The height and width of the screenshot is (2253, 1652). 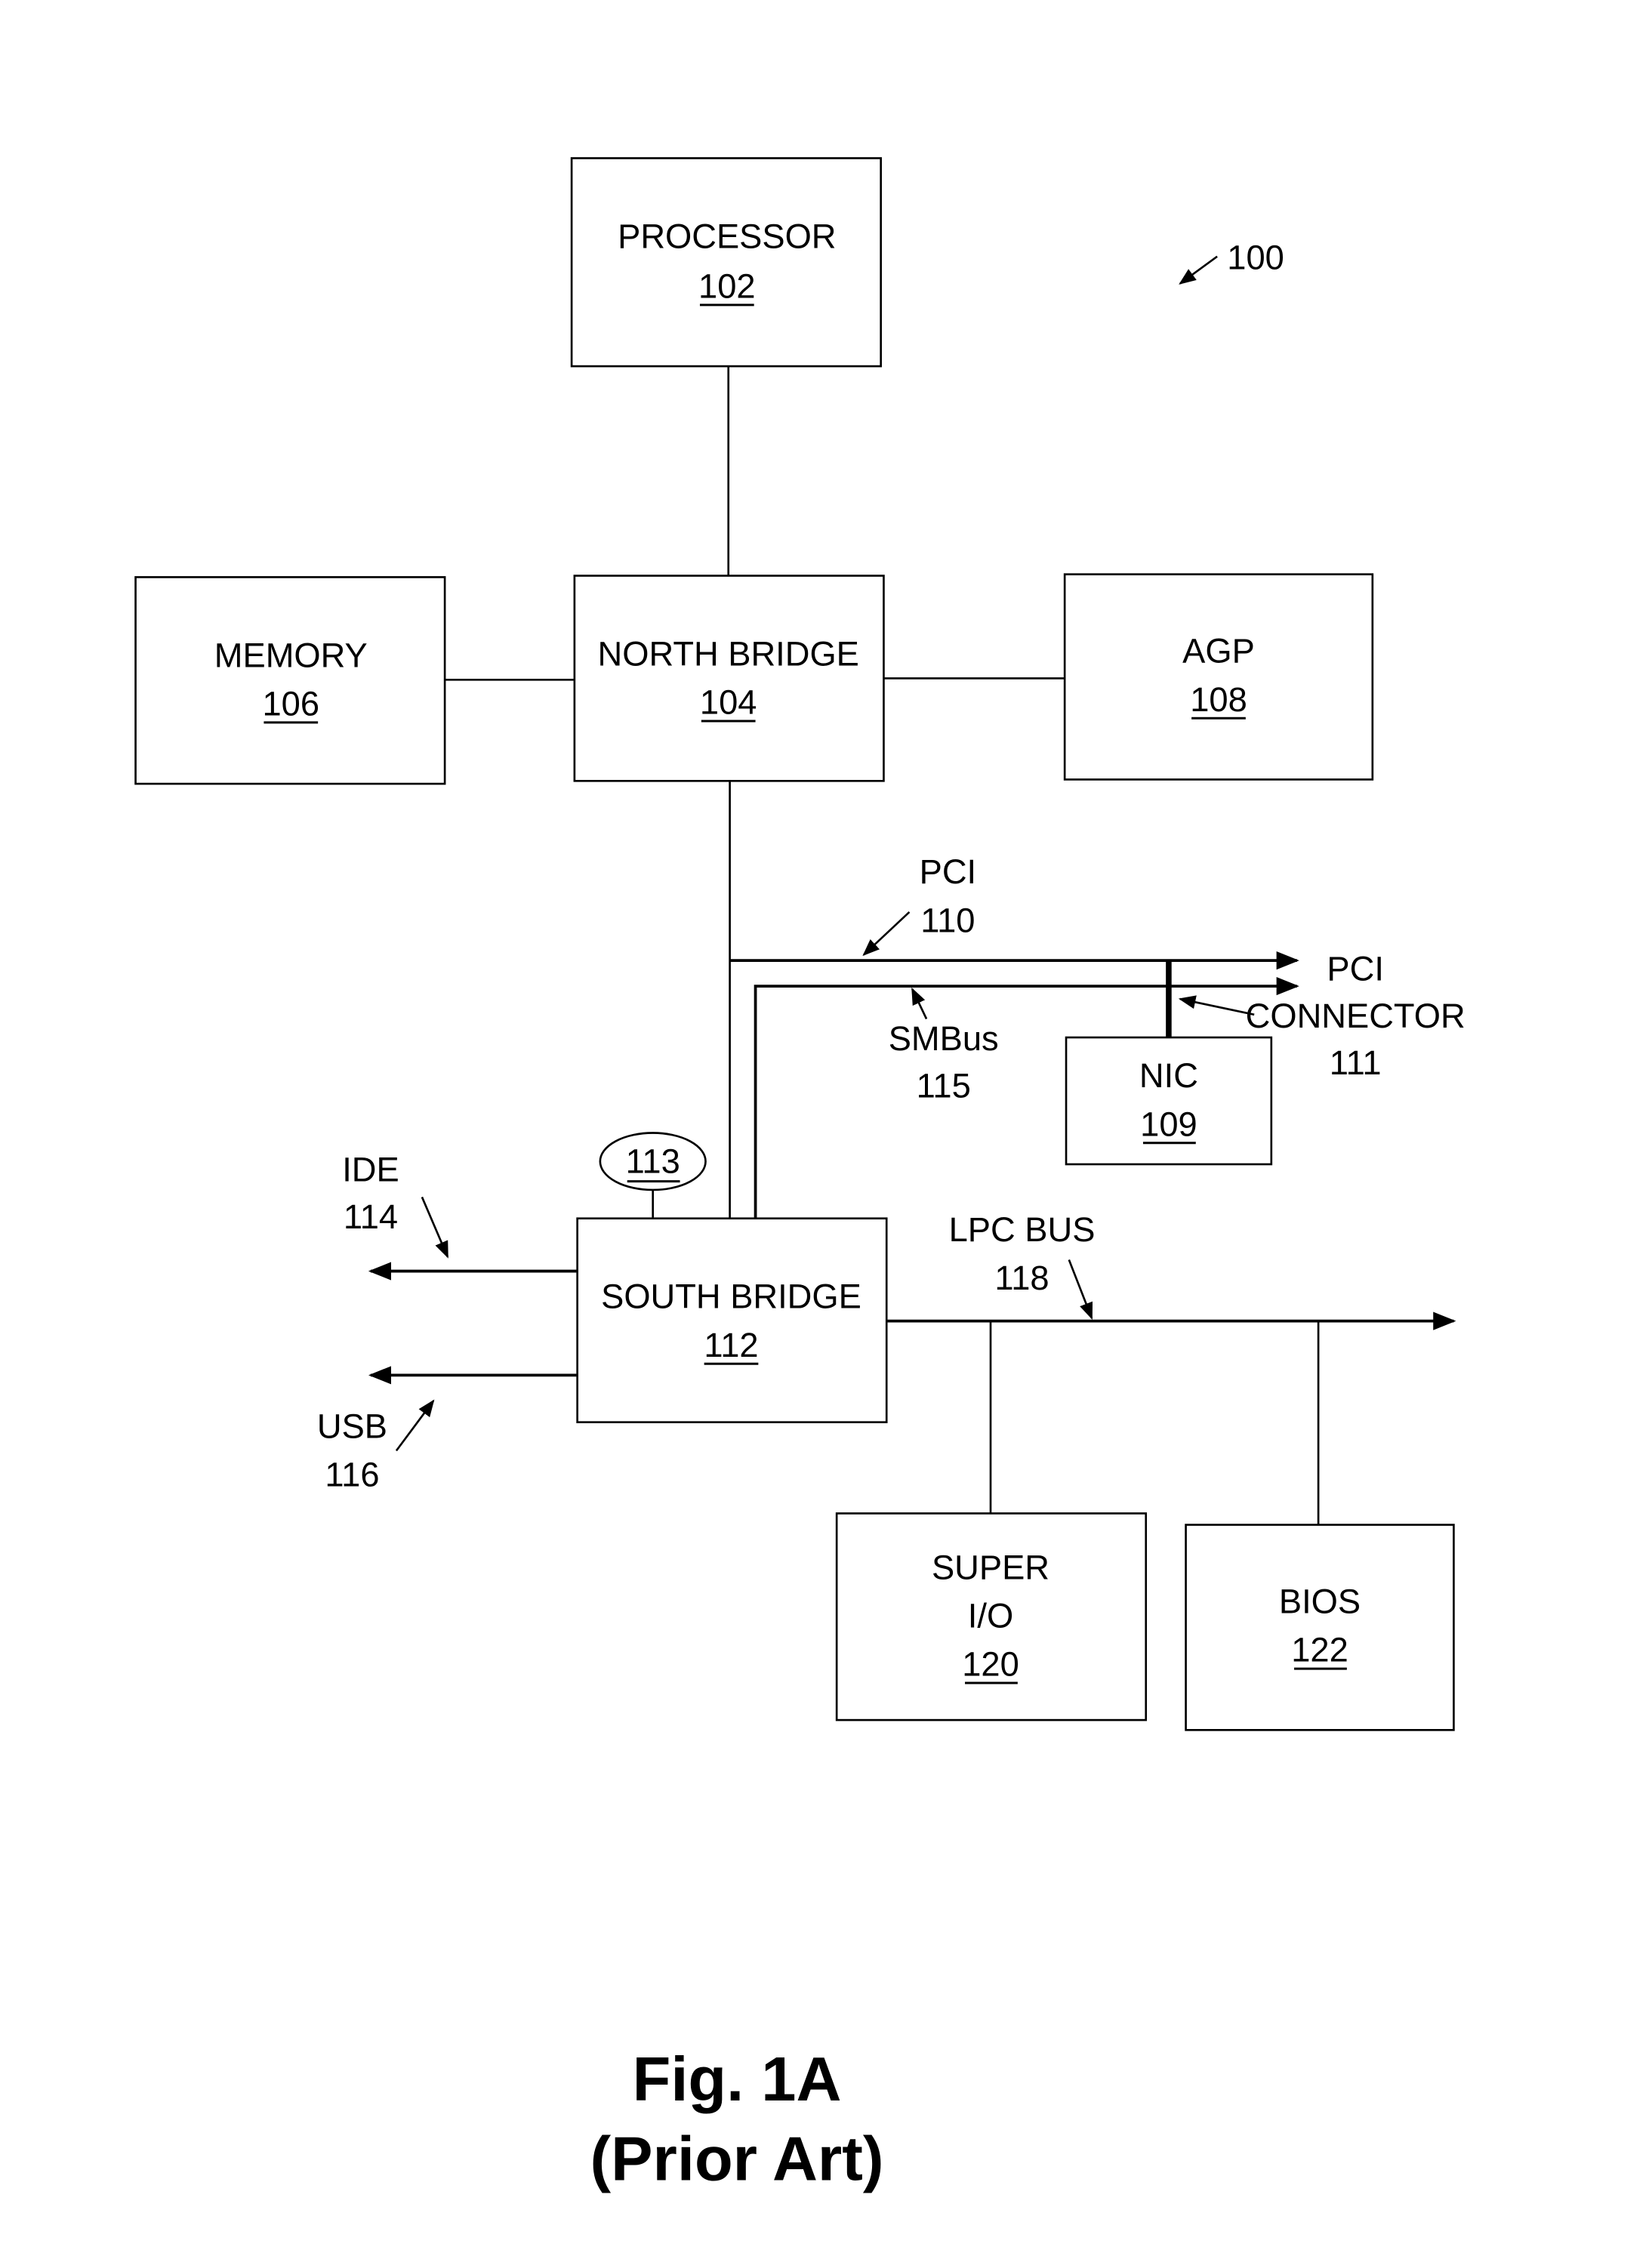 What do you see at coordinates (1219, 699) in the screenshot?
I see `agp-ref: 108` at bounding box center [1219, 699].